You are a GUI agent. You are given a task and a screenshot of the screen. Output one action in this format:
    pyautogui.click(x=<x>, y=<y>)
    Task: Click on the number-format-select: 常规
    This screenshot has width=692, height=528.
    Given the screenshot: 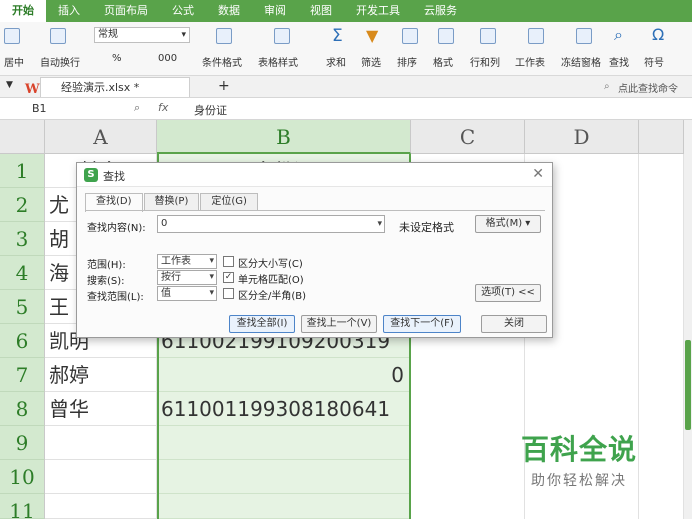 What is the action you would take?
    pyautogui.click(x=142, y=35)
    